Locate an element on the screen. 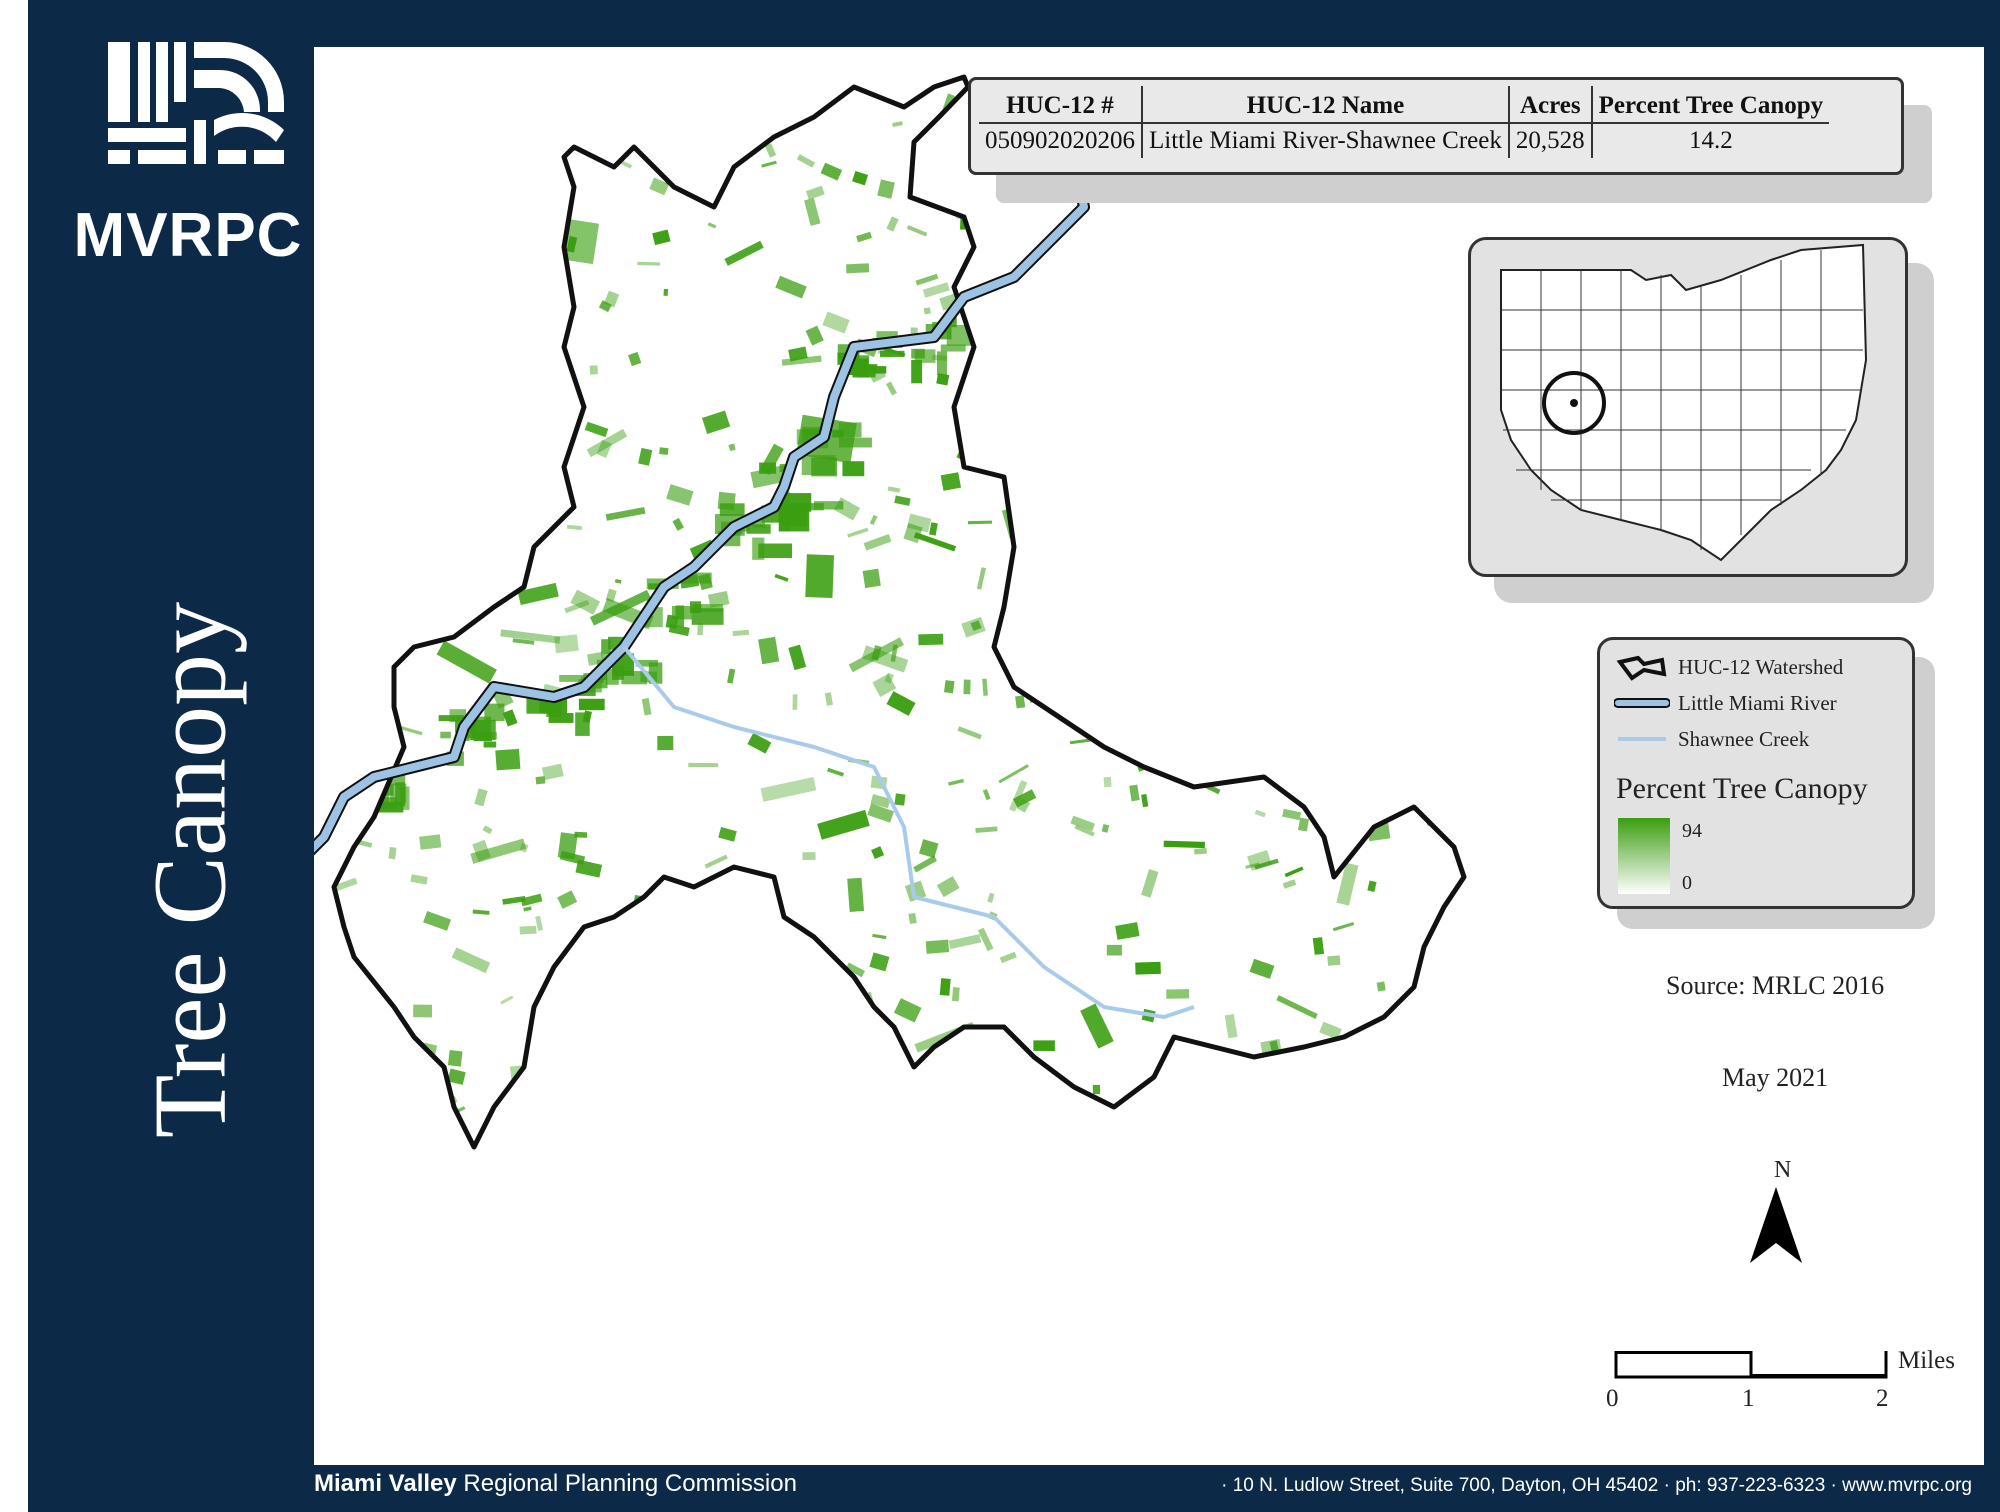 The height and width of the screenshot is (1512, 2000). scale-bar-graphic is located at coordinates (1751, 1365).